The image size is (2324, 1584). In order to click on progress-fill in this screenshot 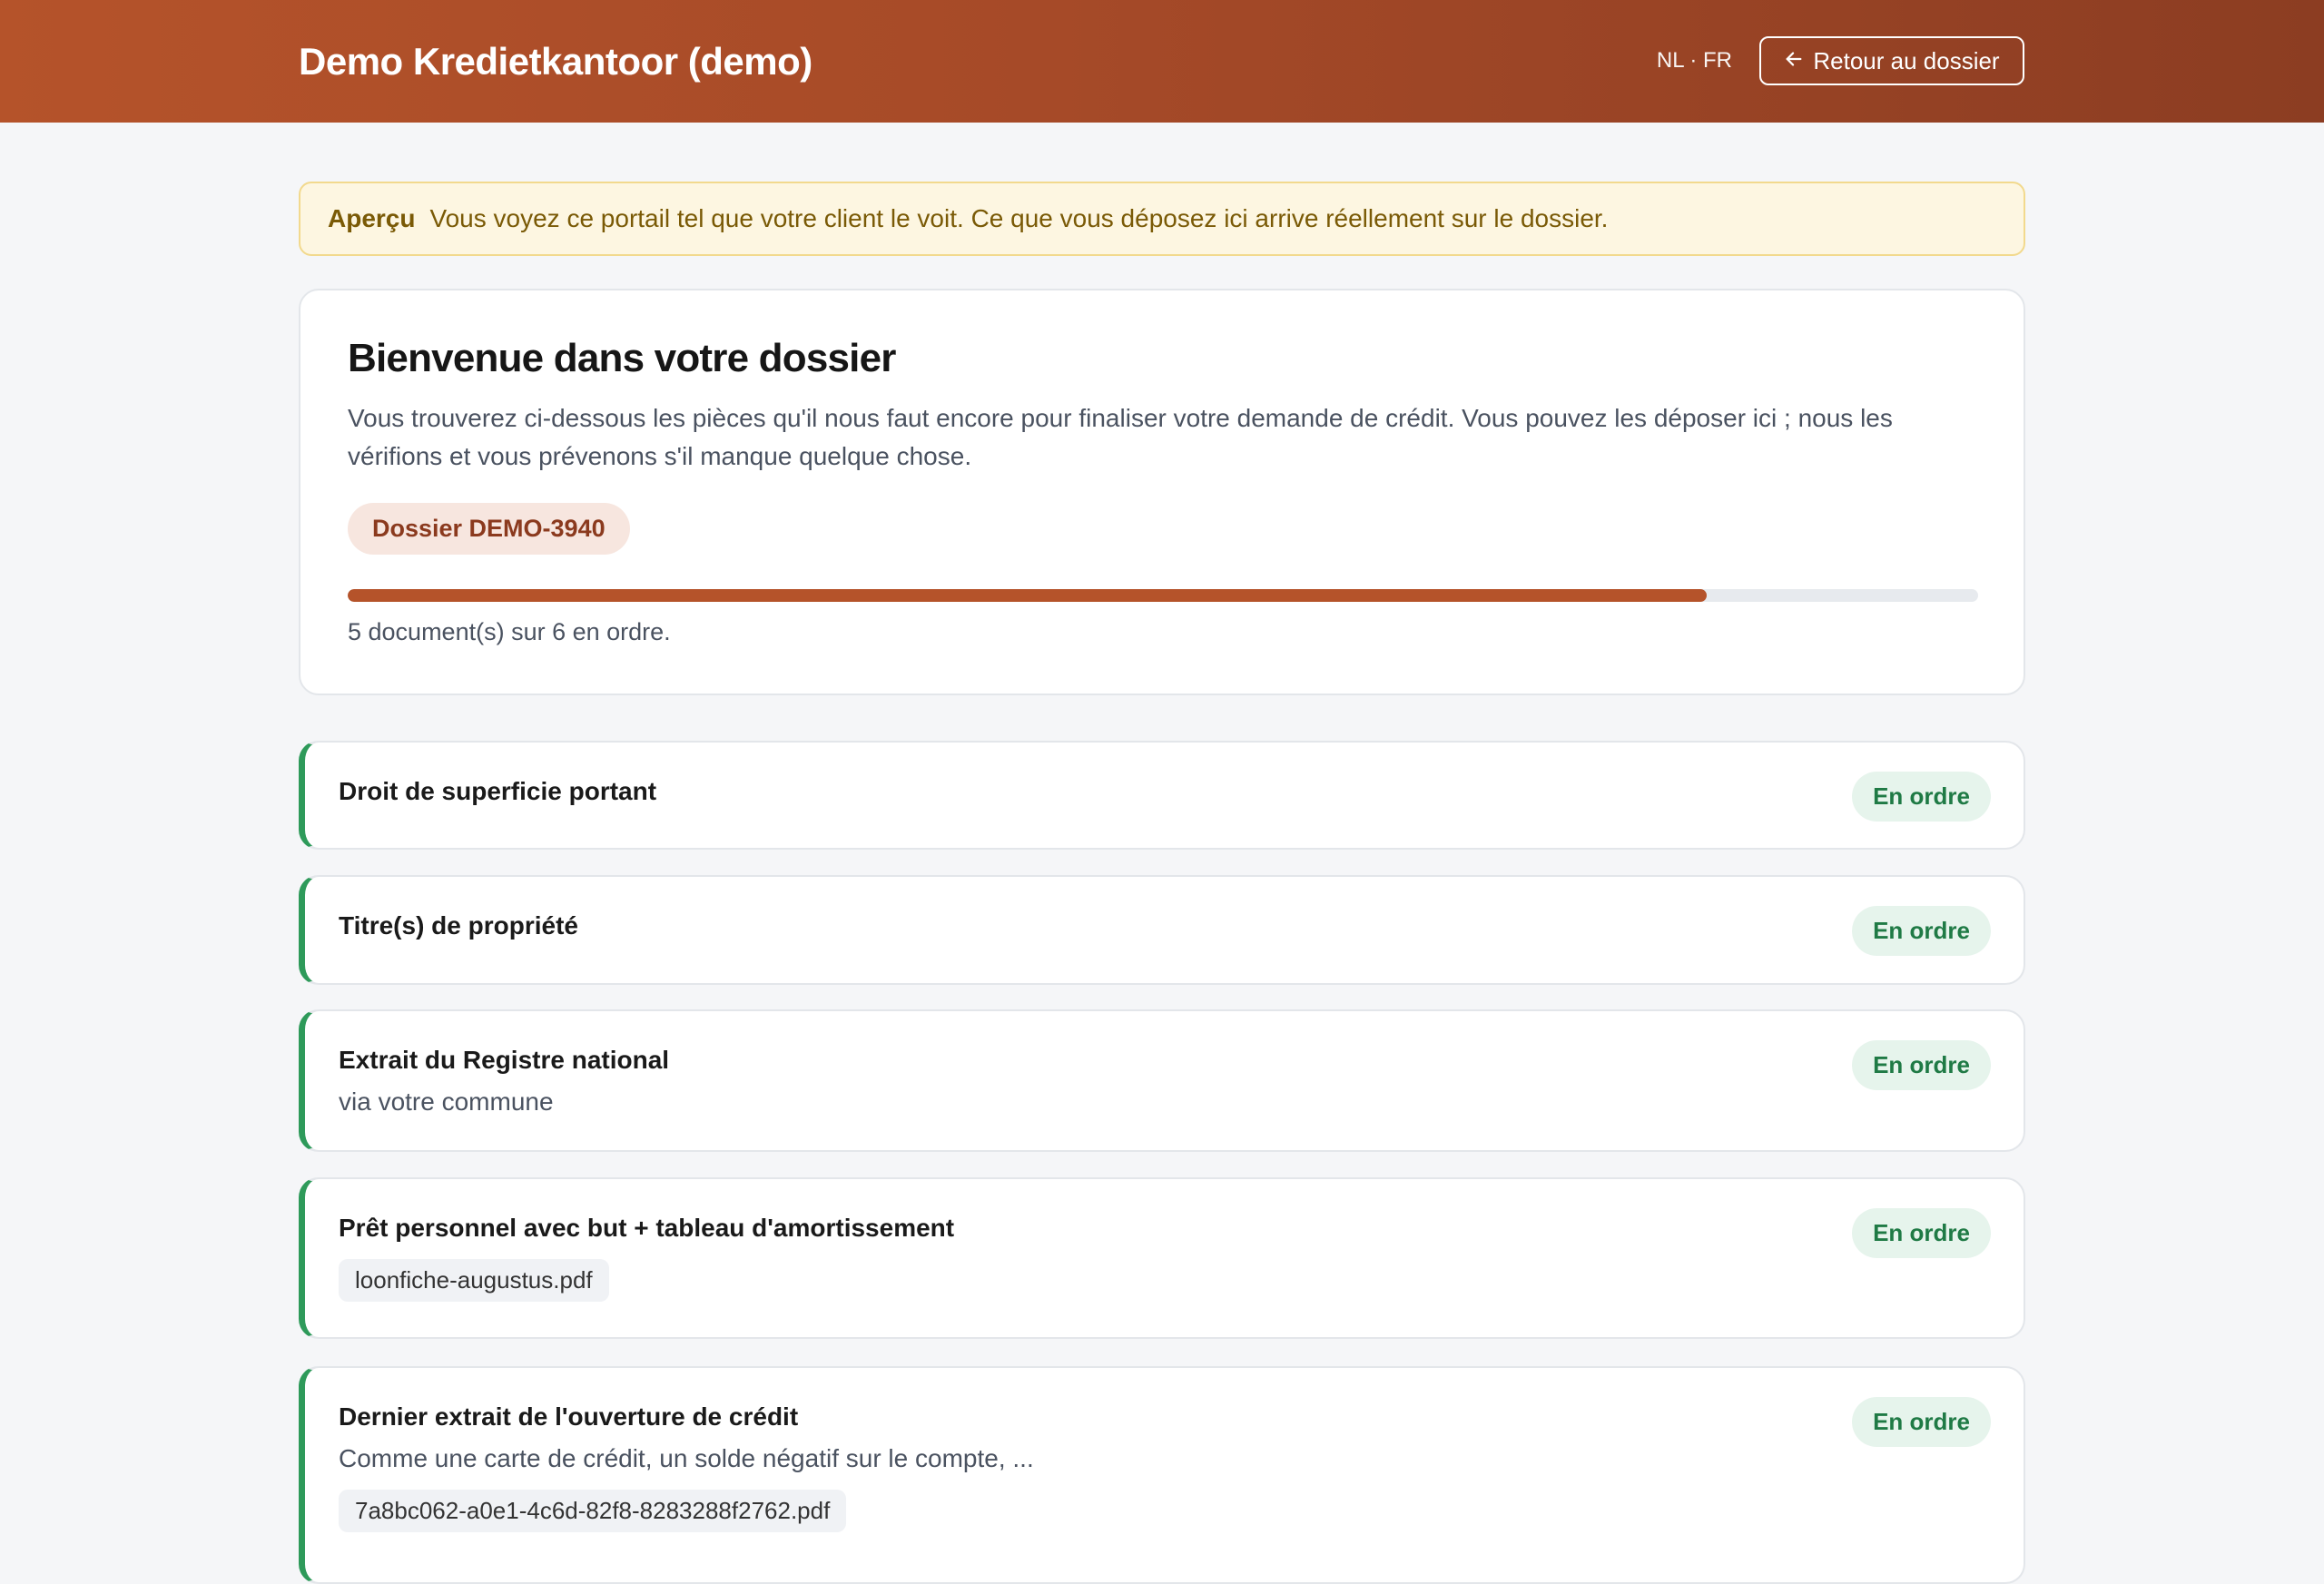, I will do `click(1027, 595)`.